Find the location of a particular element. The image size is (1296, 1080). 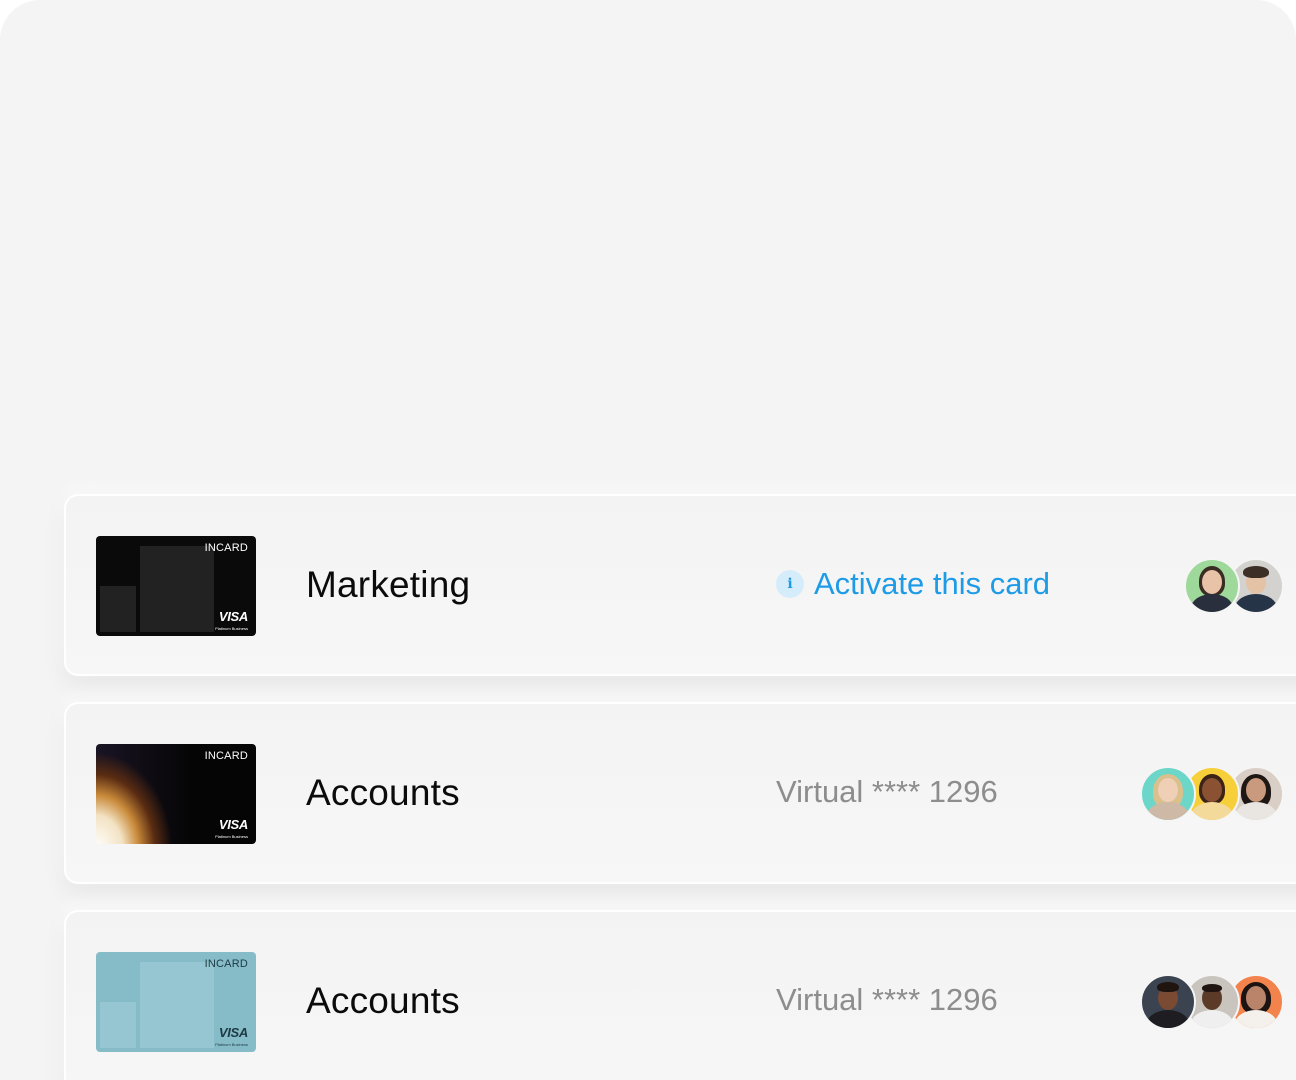

activate-card-link: i Activate this card is located at coordinates (913, 584).